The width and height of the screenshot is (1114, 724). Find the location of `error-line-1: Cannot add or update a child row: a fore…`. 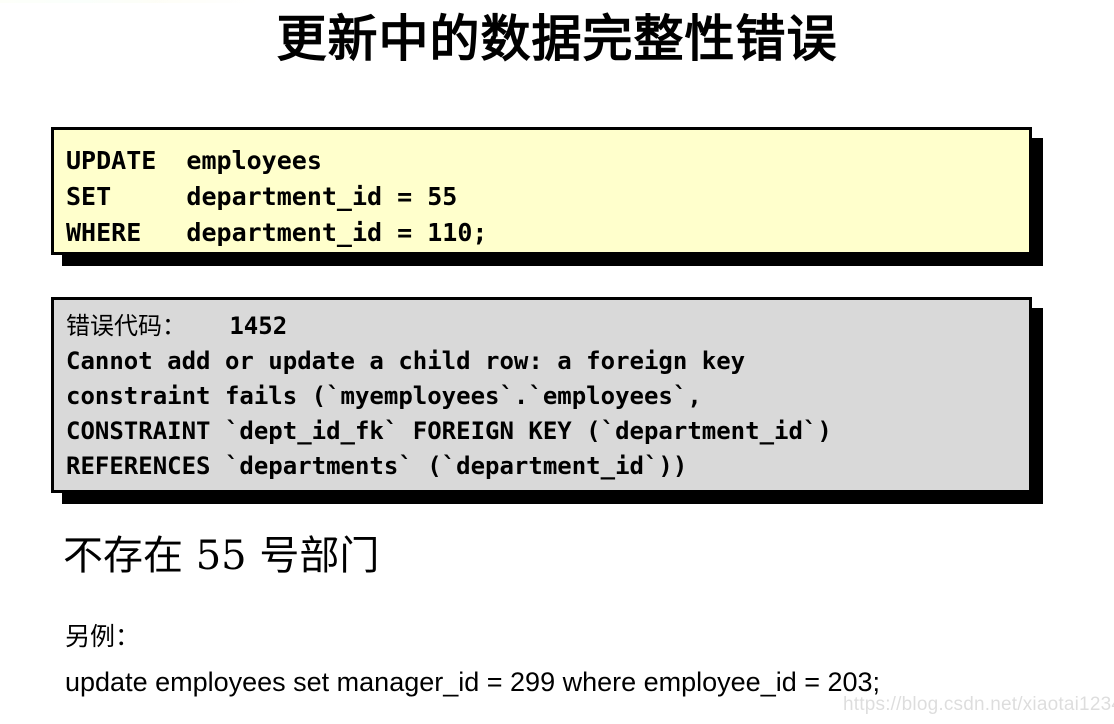

error-line-1: Cannot add or update a child row: a fore… is located at coordinates (406, 361).